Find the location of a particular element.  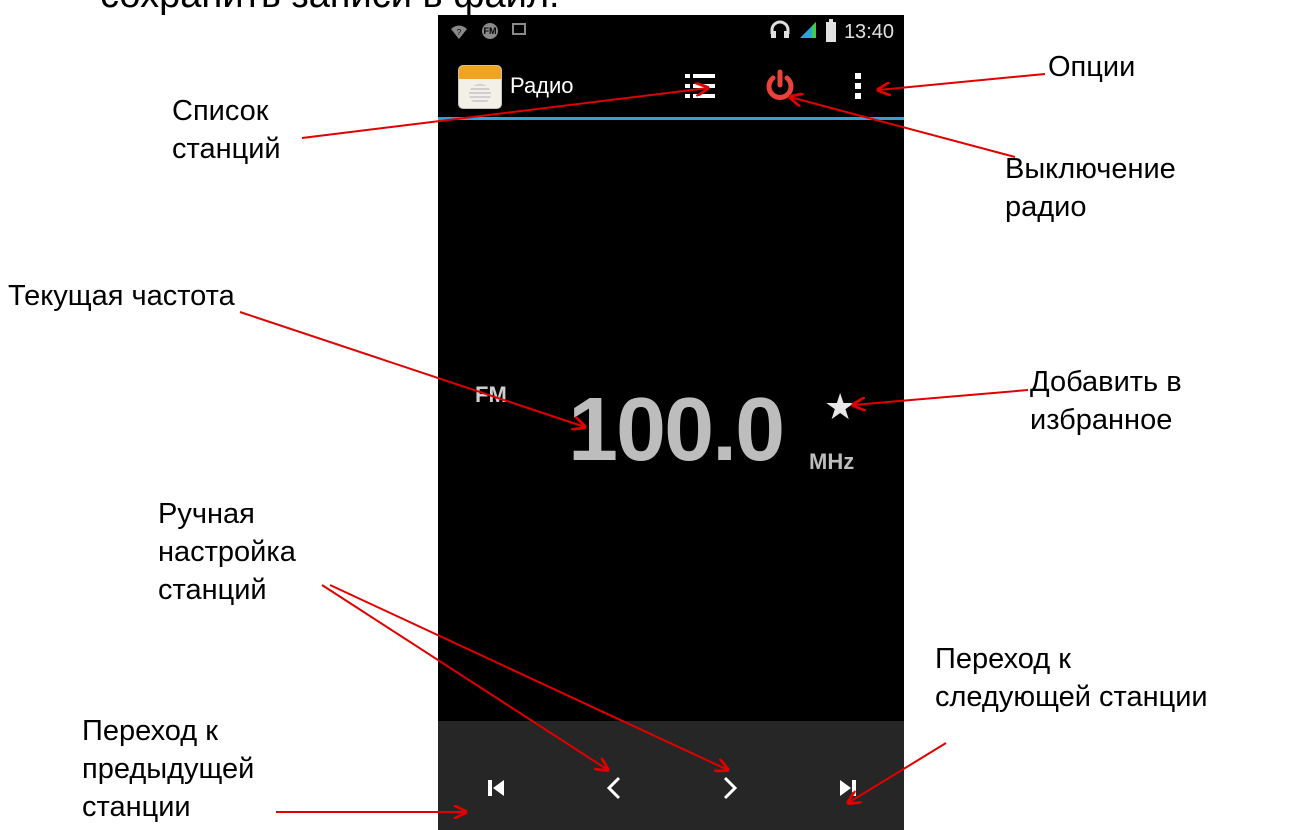

callout-prev-station: Переход к предыдущей станции is located at coordinates (168, 769).